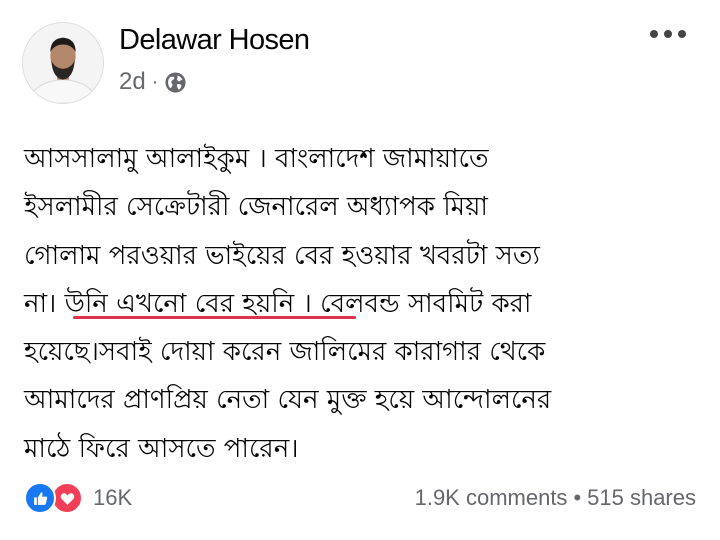  I want to click on avatar-photo, so click(63, 63).